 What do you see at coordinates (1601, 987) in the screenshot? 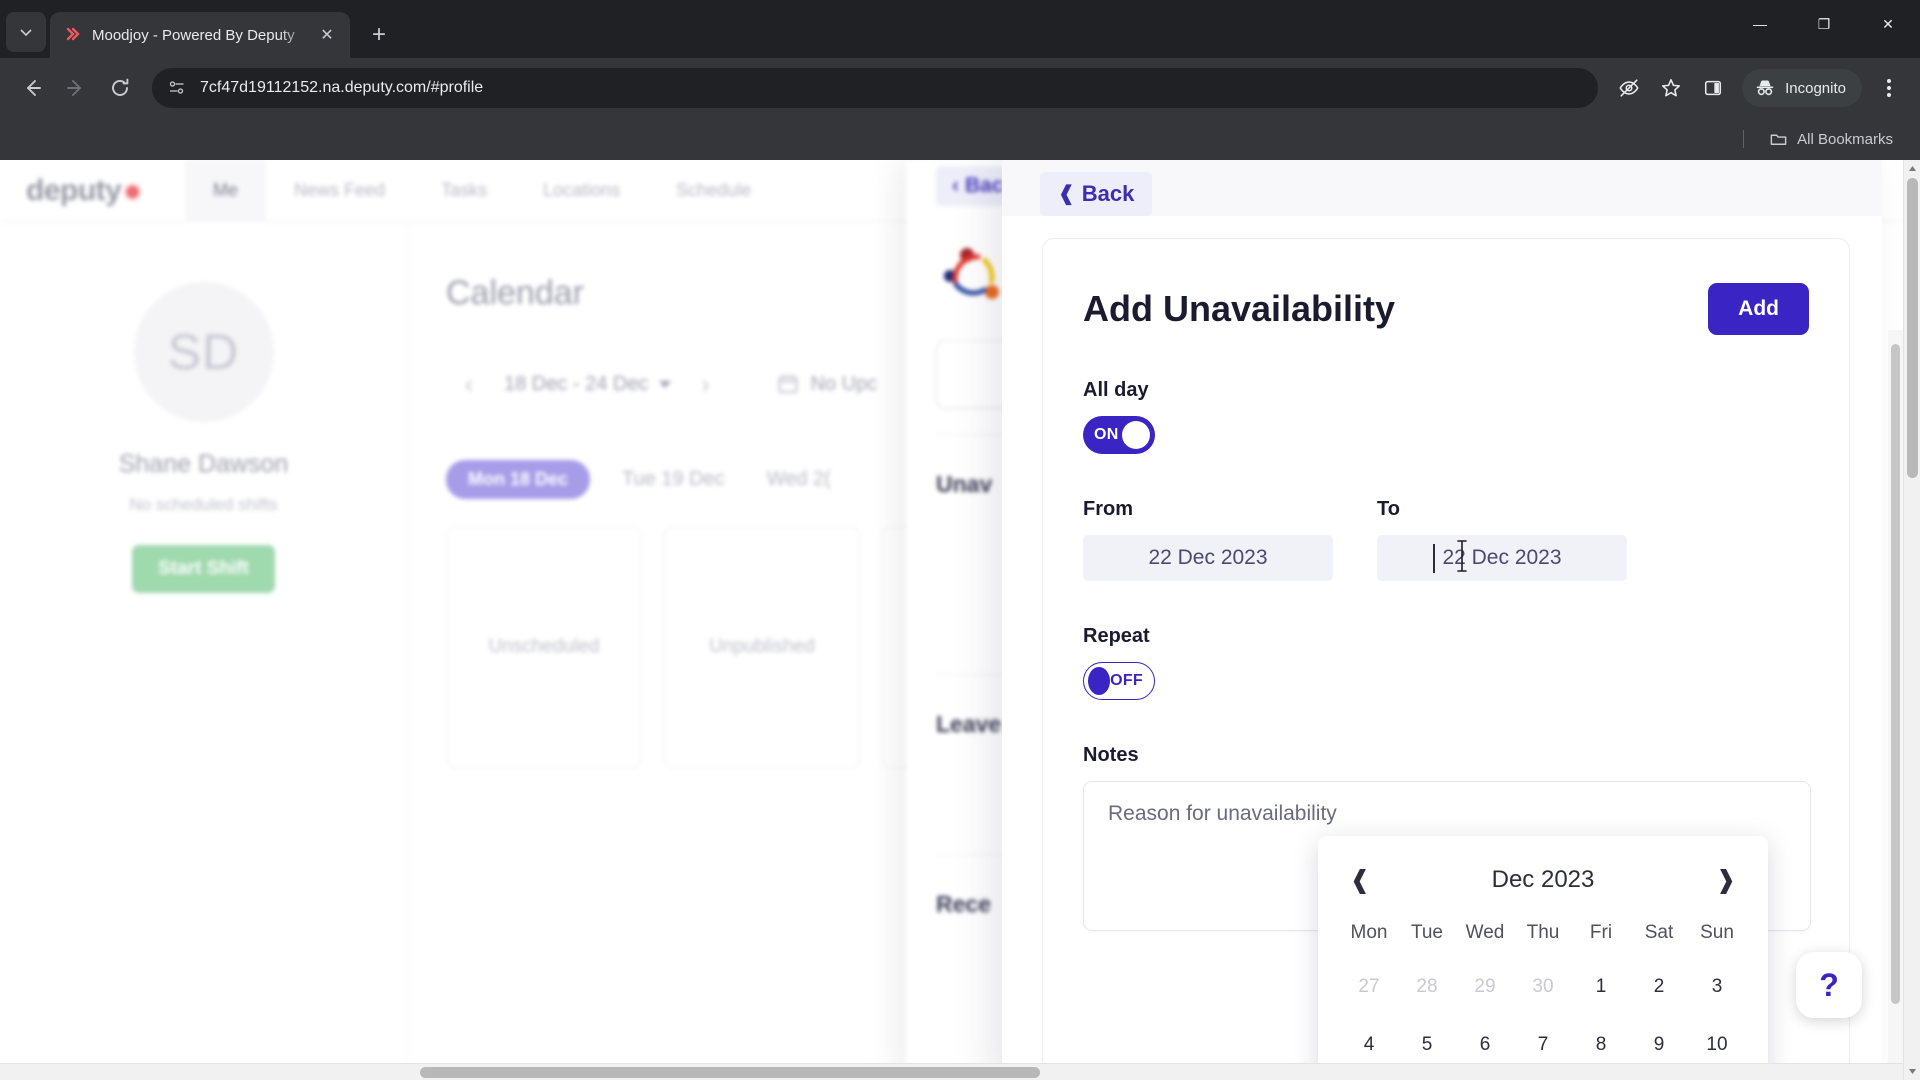
I see `day-cell: 1` at bounding box center [1601, 987].